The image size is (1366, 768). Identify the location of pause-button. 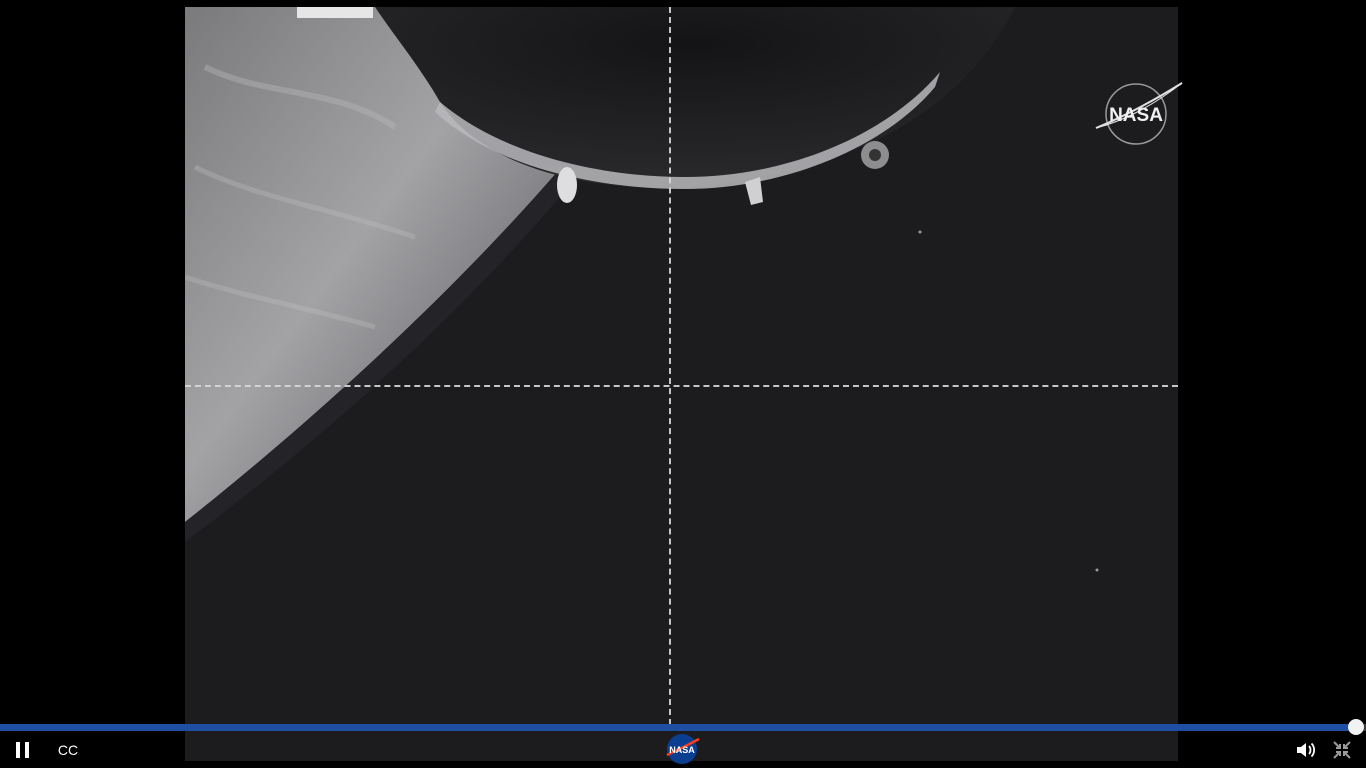
(23, 750).